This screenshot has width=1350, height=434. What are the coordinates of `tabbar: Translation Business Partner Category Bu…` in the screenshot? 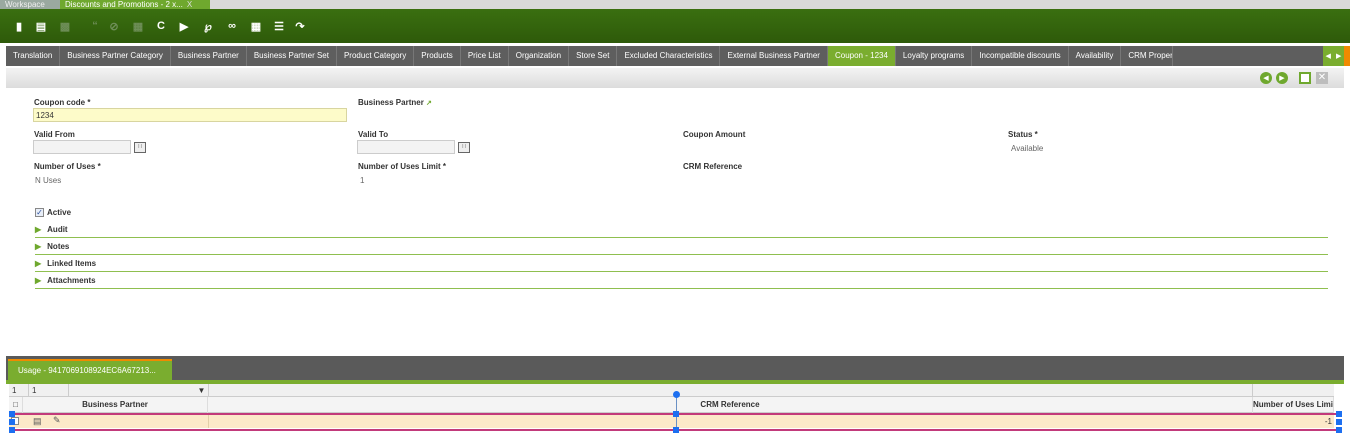 It's located at (678, 56).